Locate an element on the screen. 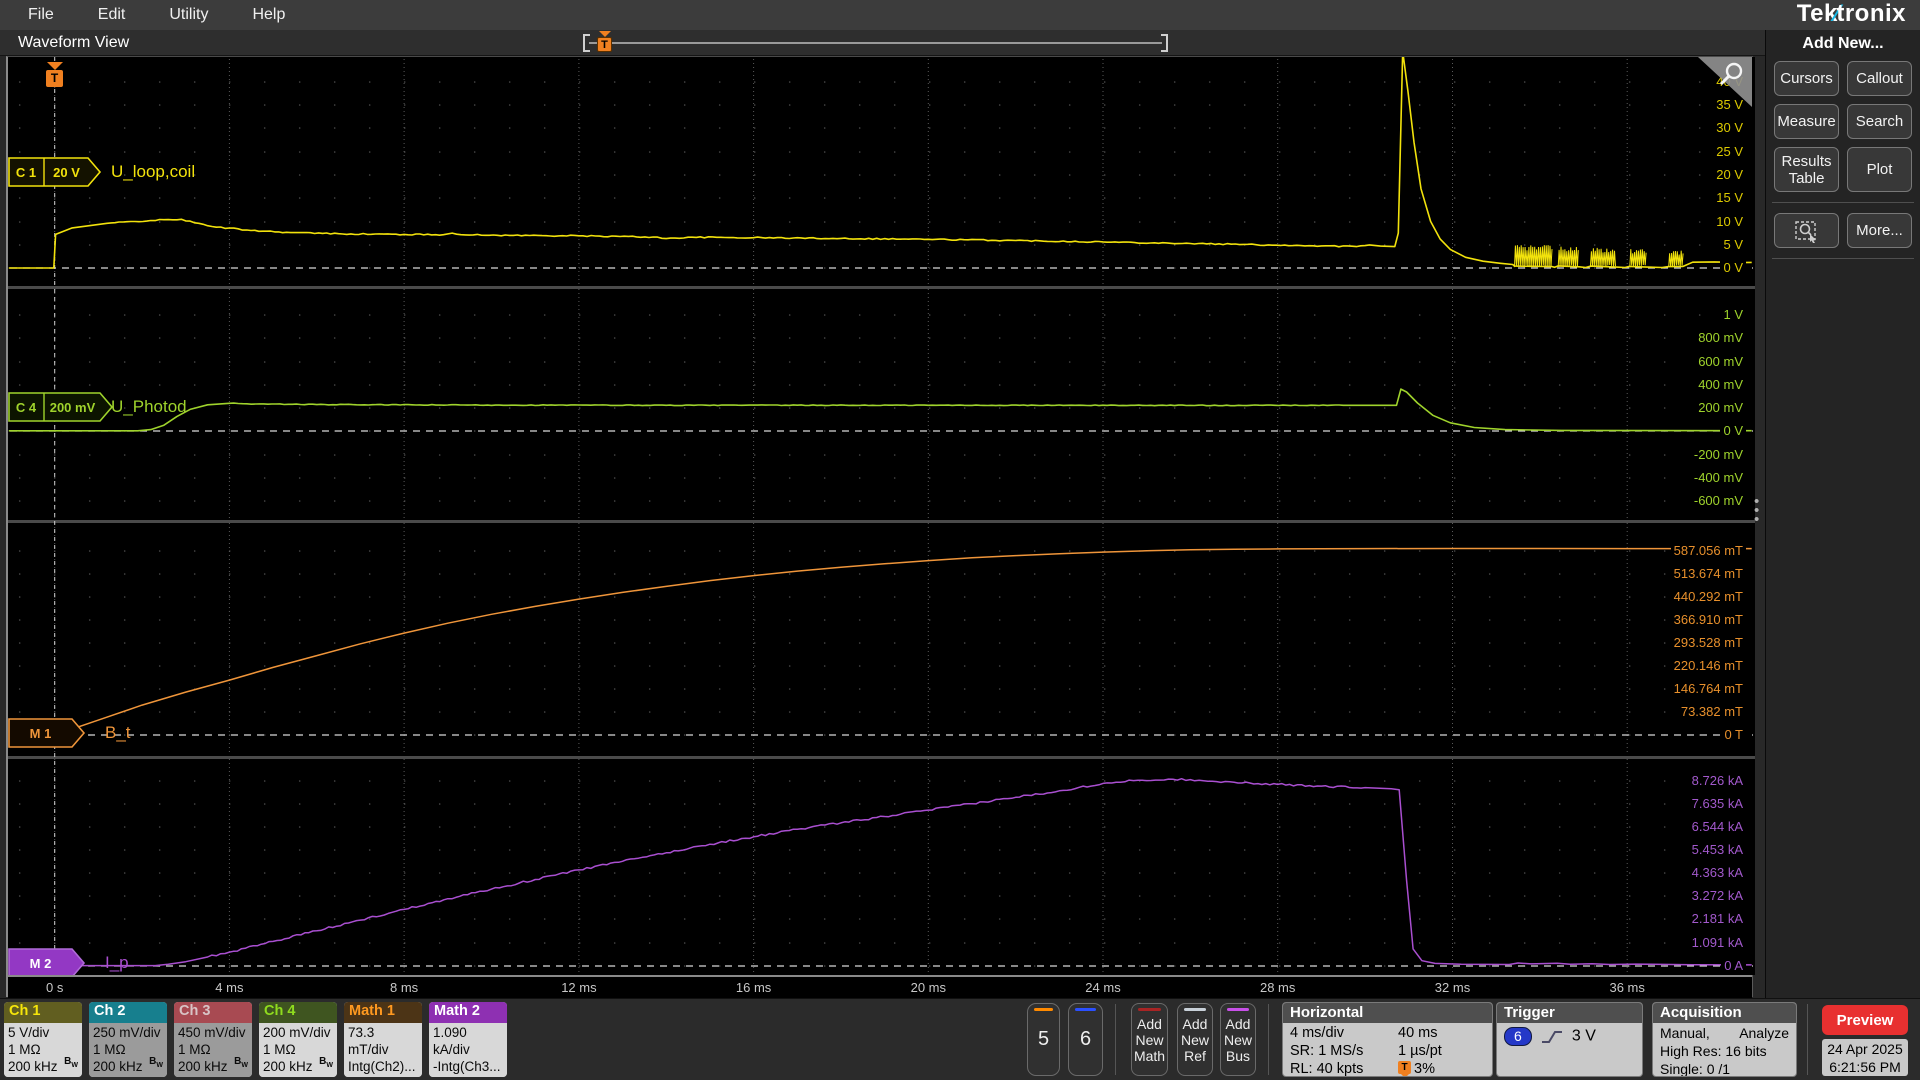  acquisition-overview: T is located at coordinates (875, 42).